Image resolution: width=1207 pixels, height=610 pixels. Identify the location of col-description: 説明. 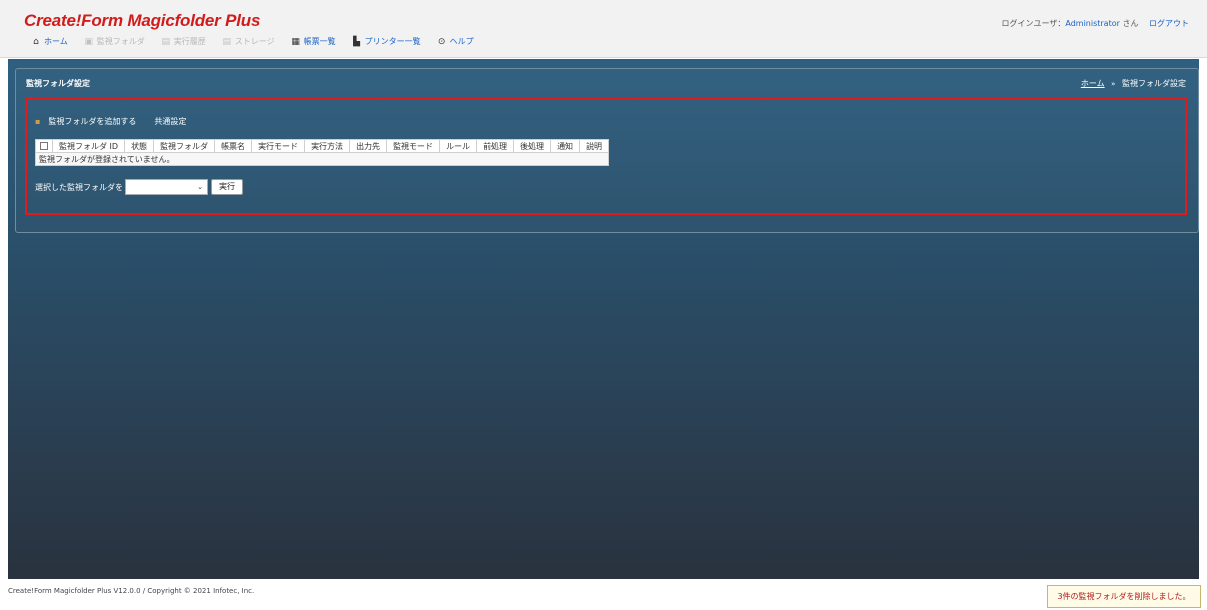
(594, 146).